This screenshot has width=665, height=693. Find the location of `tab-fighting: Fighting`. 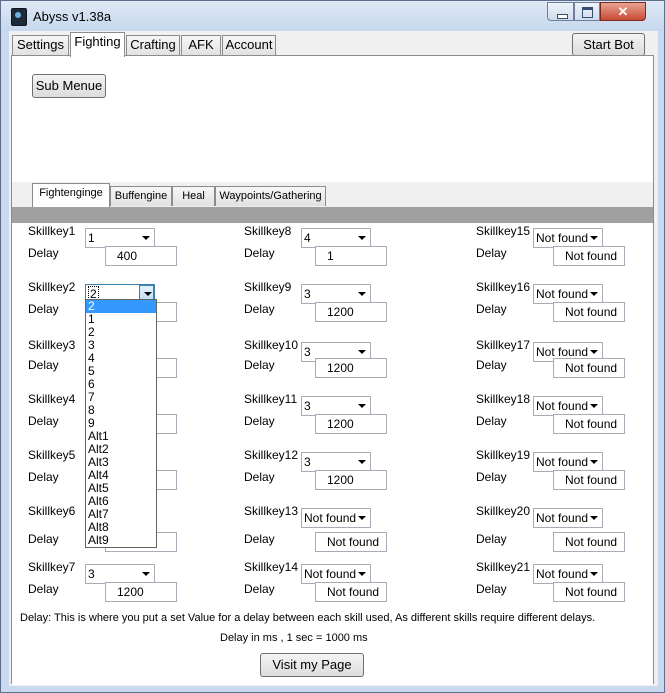

tab-fighting: Fighting is located at coordinates (97, 44).